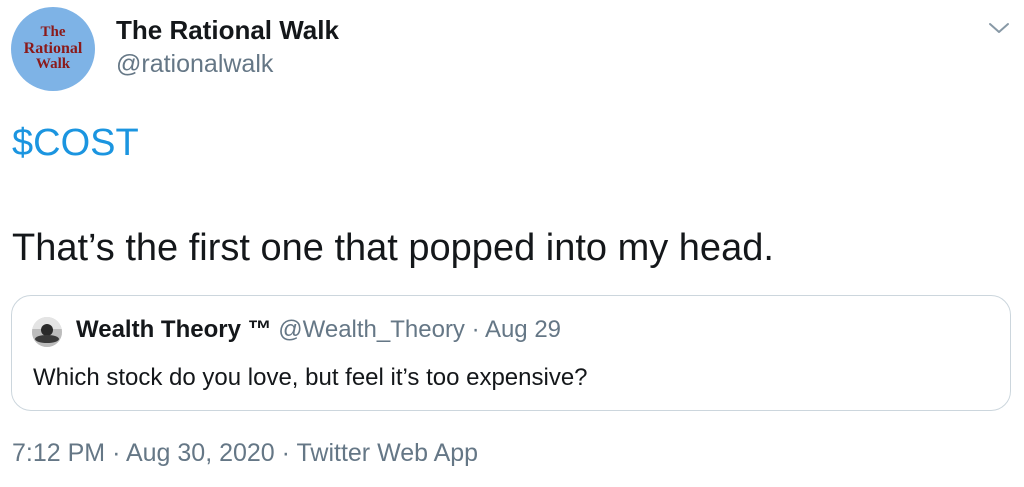 The height and width of the screenshot is (487, 1024). Describe the element at coordinates (523, 329) in the screenshot. I see `quoted-date: Aug 29` at that location.